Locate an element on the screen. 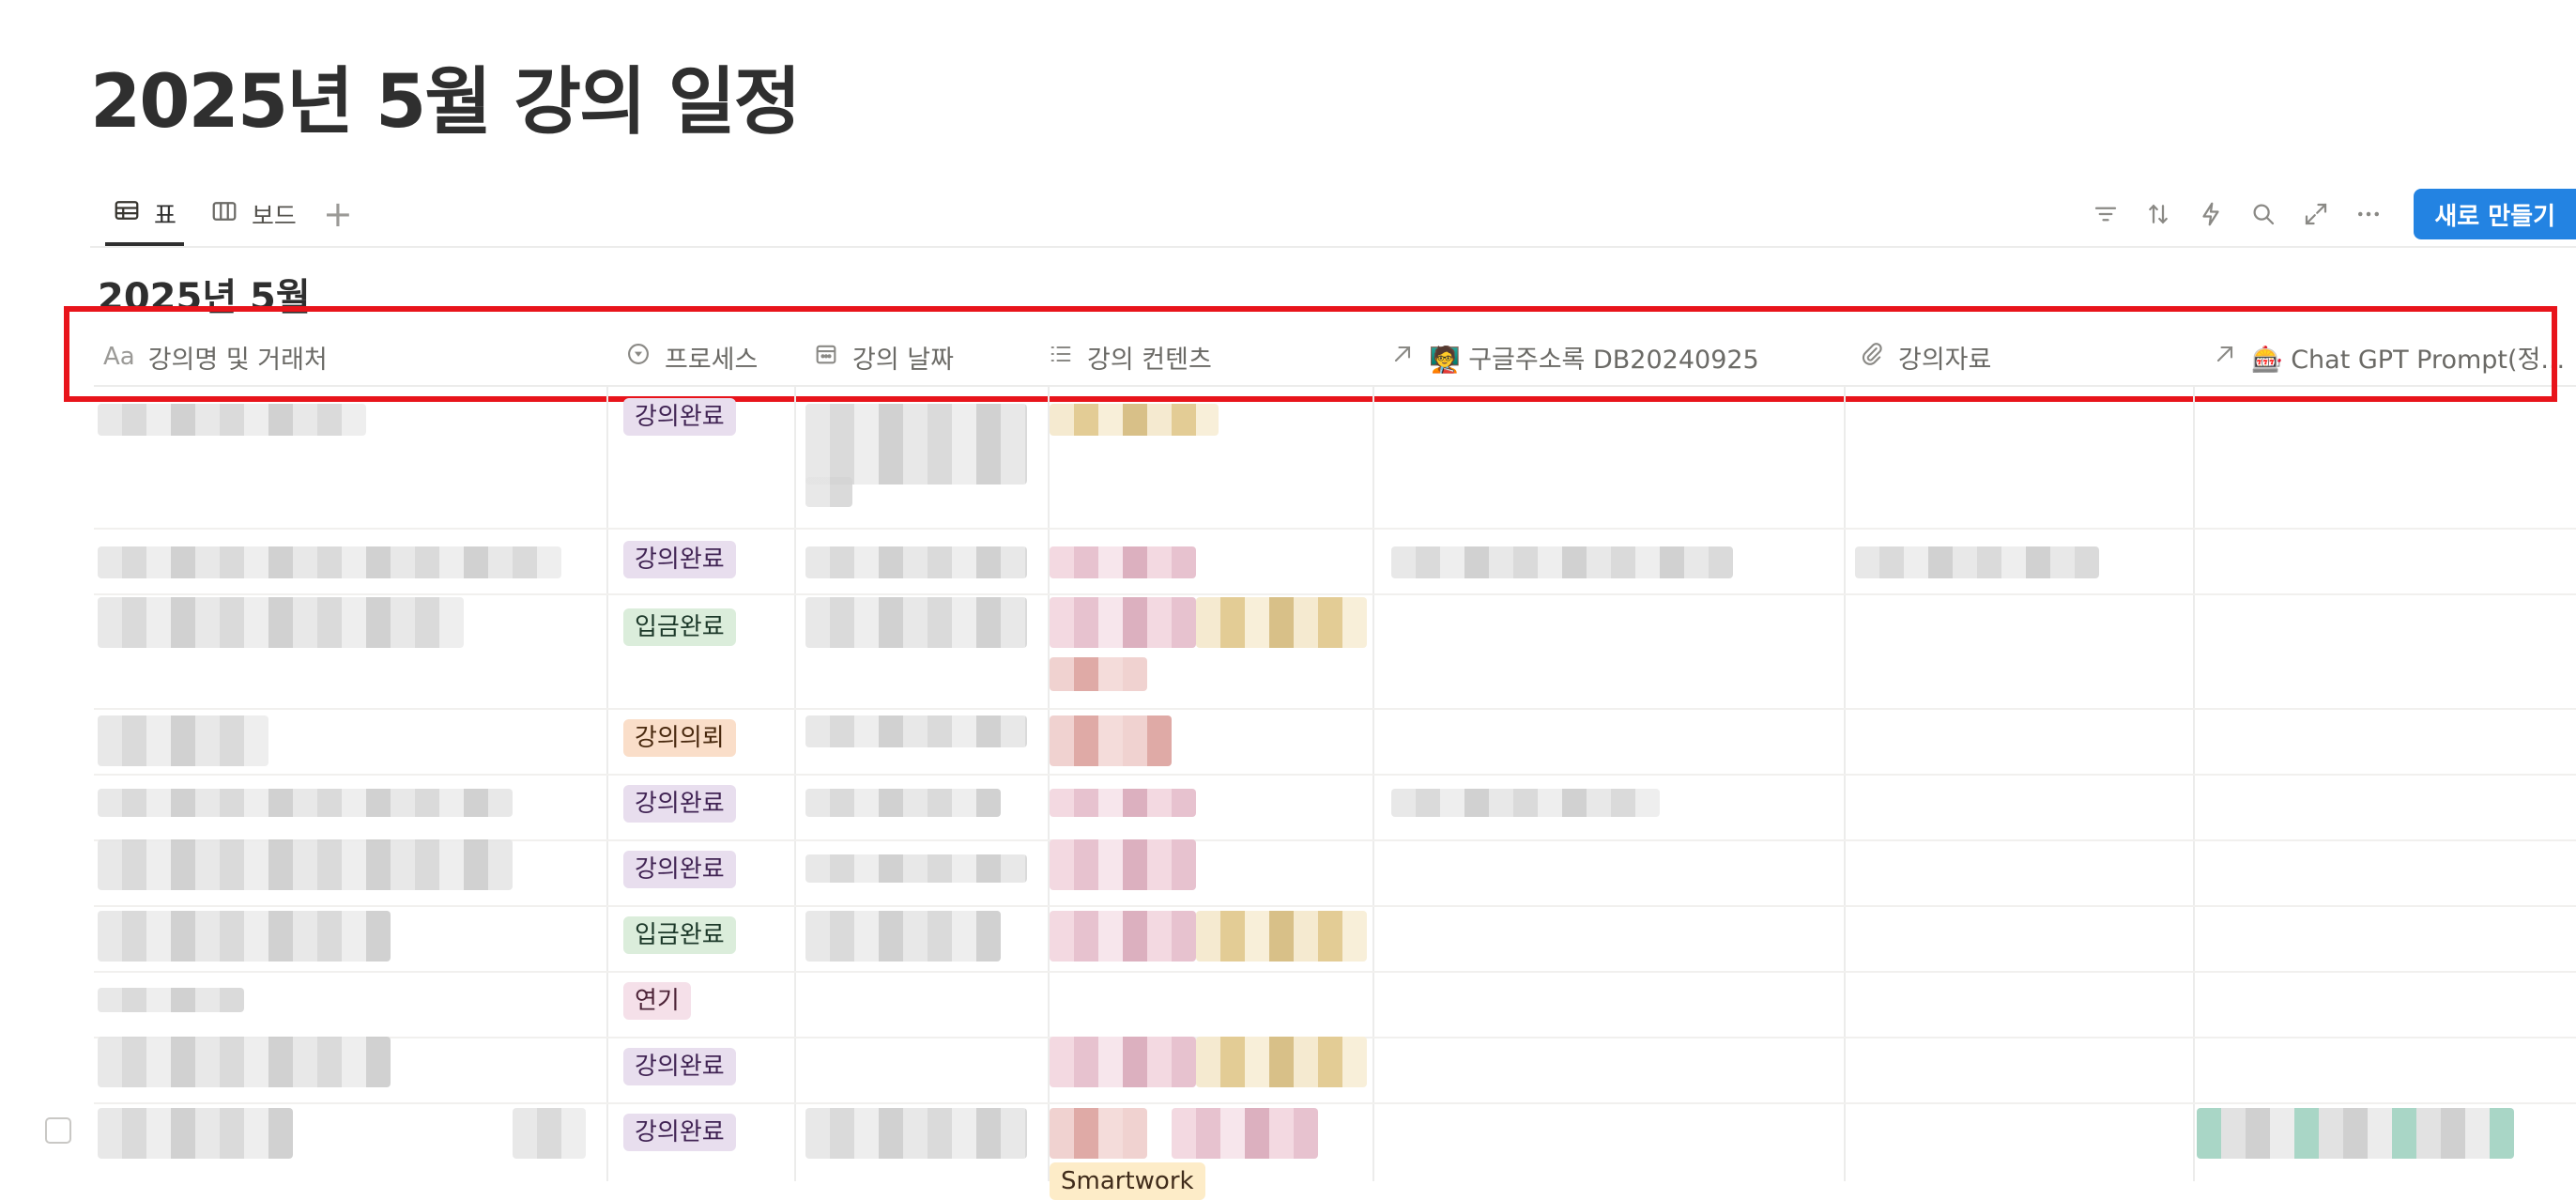 This screenshot has height=1200, width=2576. board-icon is located at coordinates (224, 214).